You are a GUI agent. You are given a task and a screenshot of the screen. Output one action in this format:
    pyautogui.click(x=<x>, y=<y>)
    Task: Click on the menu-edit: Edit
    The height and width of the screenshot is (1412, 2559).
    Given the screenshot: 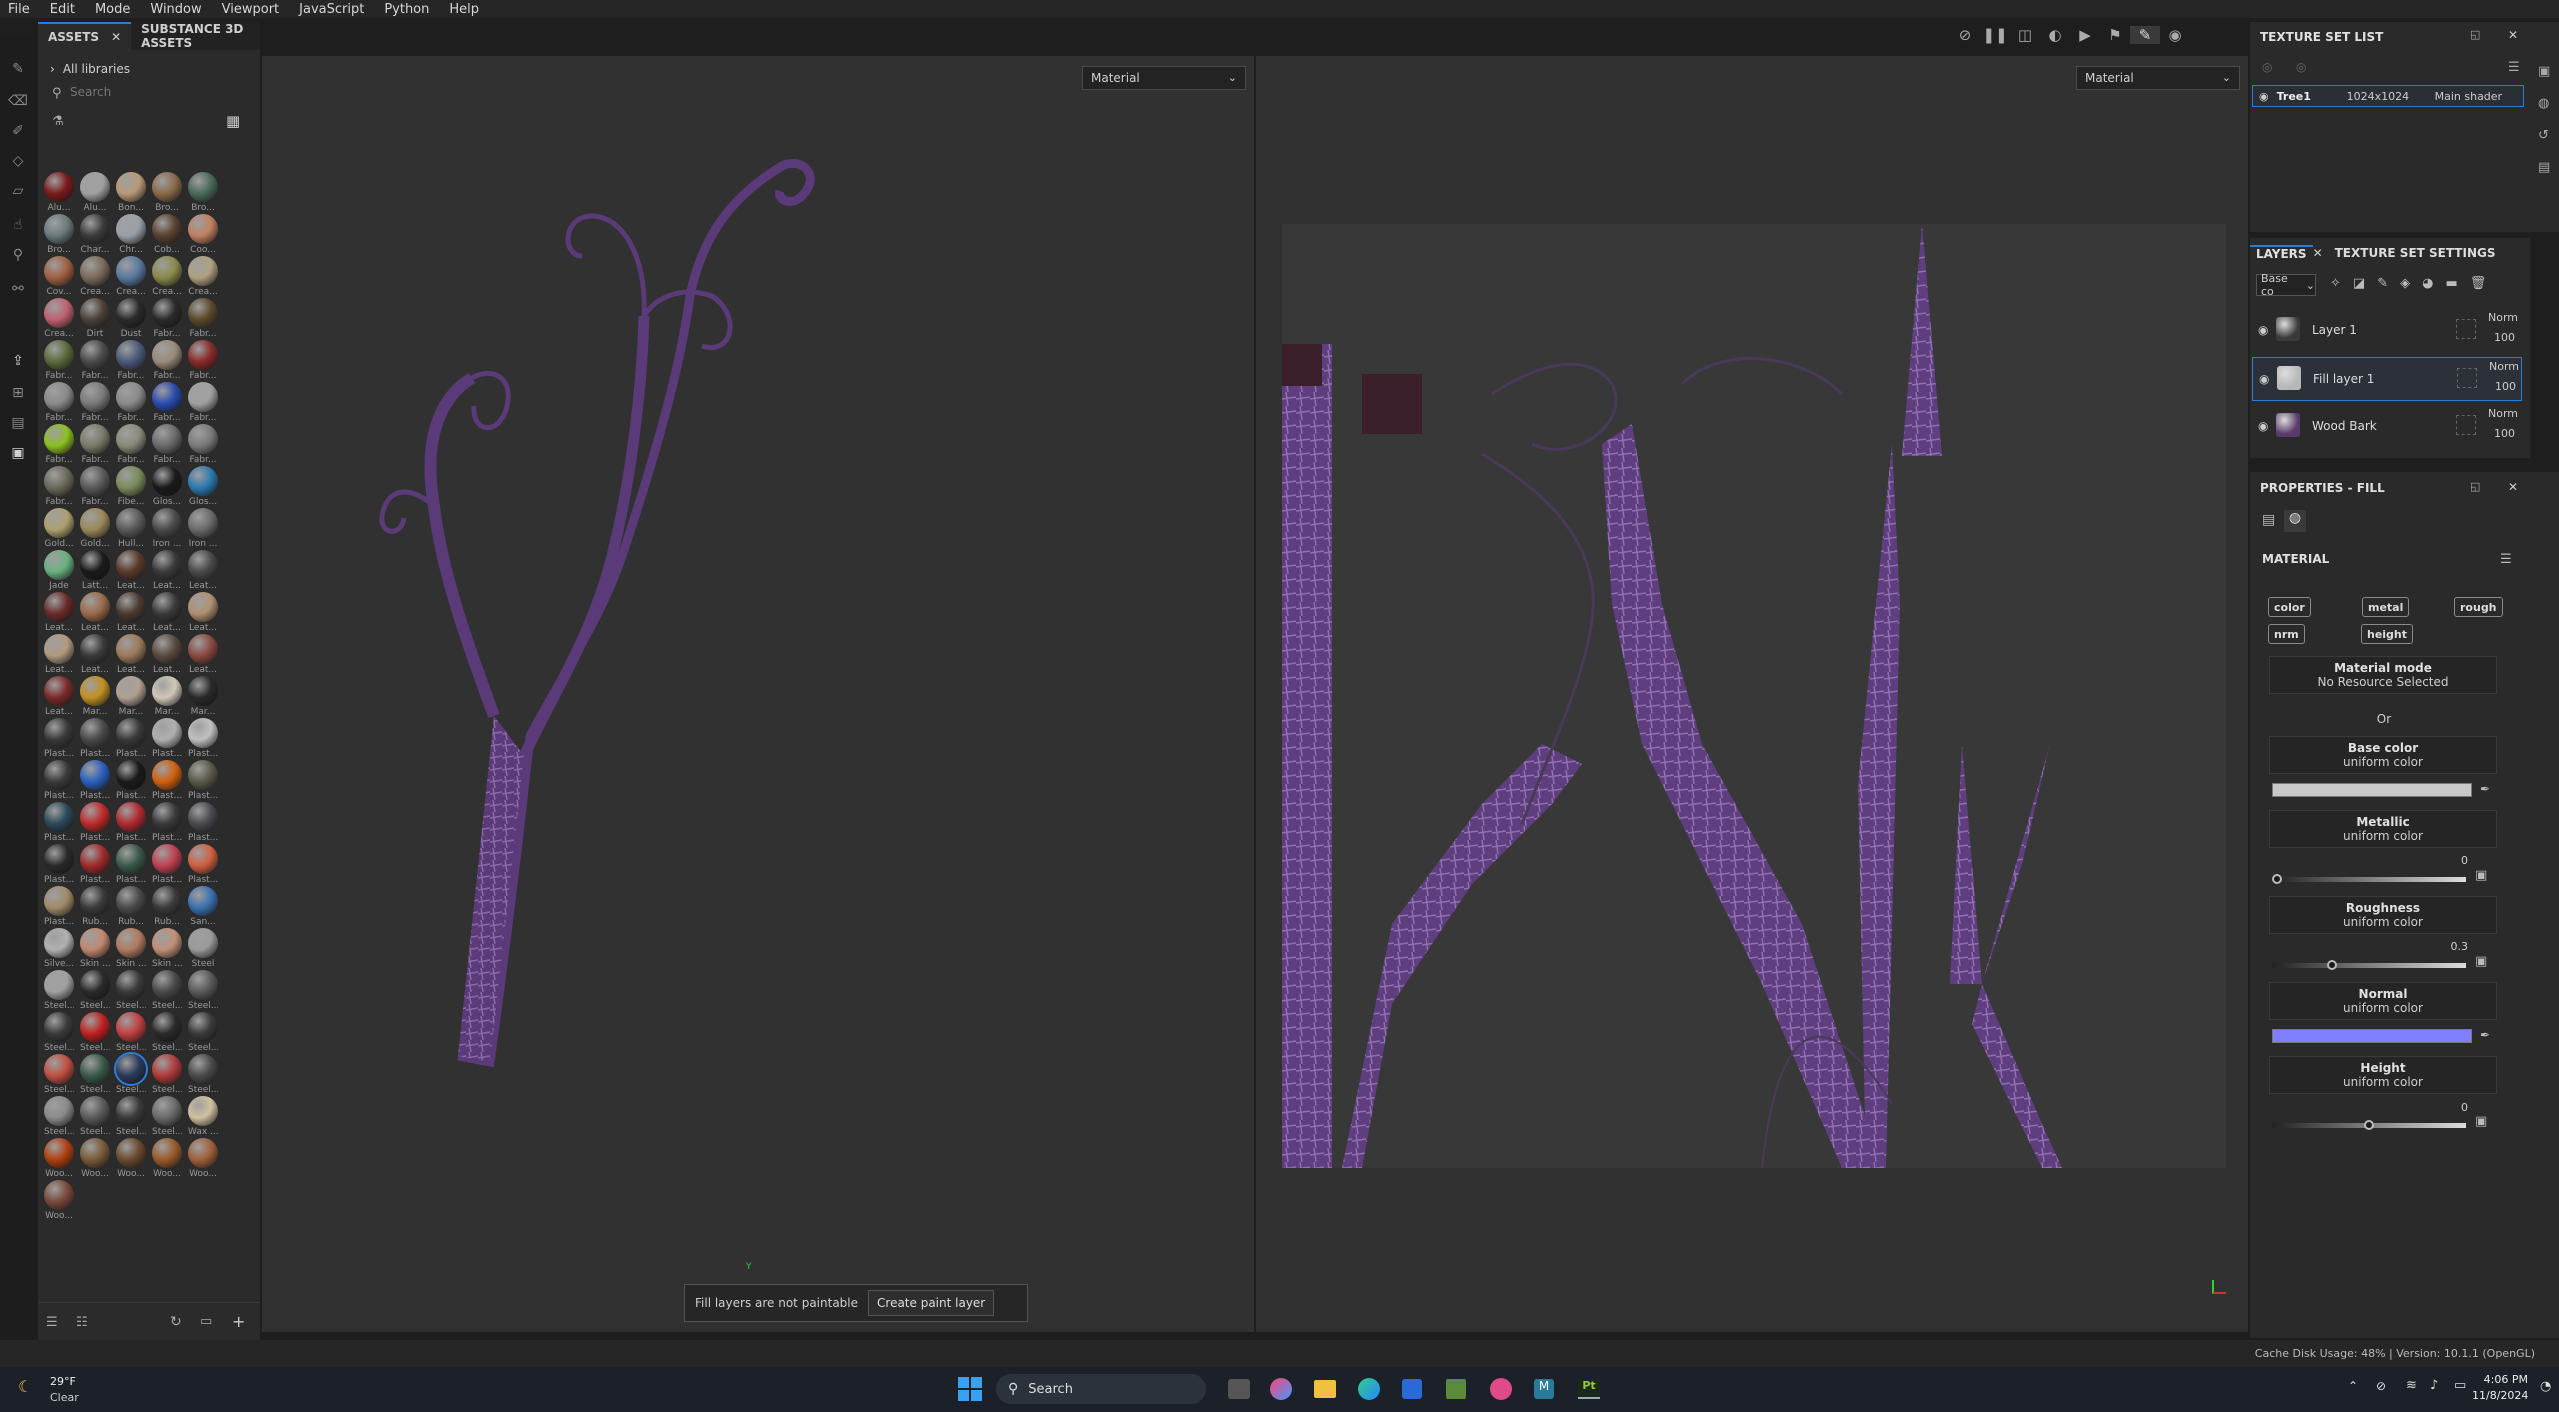 What is the action you would take?
    pyautogui.click(x=62, y=9)
    